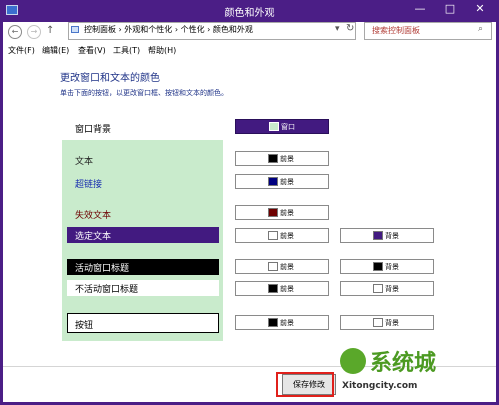 The width and height of the screenshot is (499, 405). Describe the element at coordinates (126, 50) in the screenshot. I see `menu-tools: 工具(T)` at that location.